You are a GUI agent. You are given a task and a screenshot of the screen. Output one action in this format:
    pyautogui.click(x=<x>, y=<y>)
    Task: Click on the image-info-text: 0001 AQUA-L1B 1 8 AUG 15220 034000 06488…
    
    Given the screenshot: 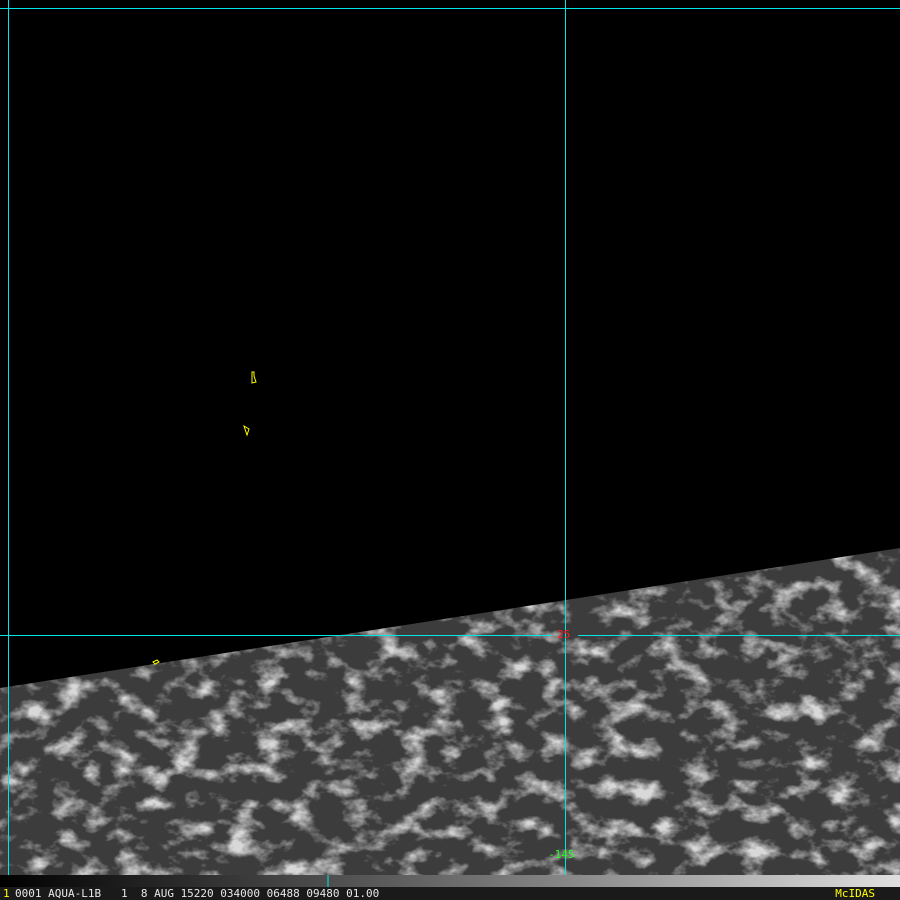 What is the action you would take?
    pyautogui.click(x=197, y=893)
    